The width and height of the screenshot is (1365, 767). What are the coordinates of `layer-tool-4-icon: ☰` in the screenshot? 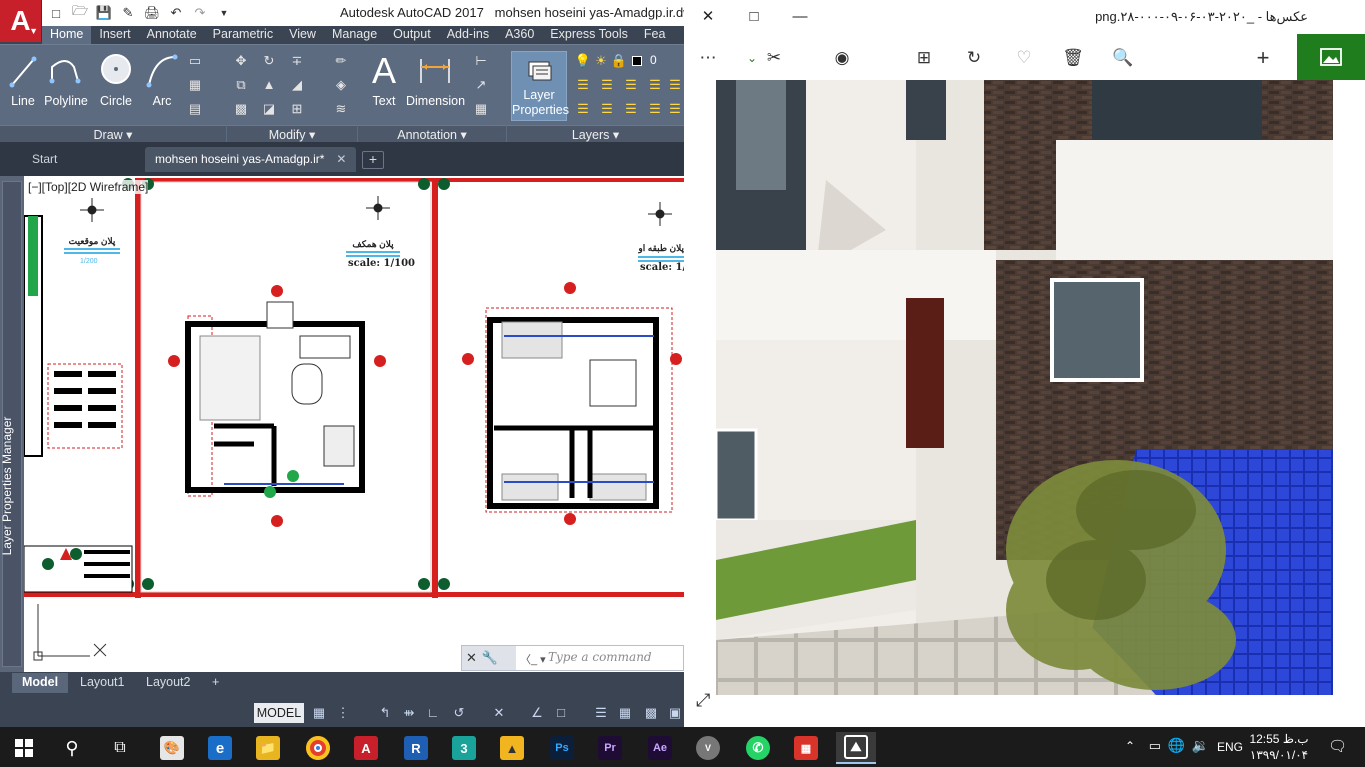 It's located at (655, 85).